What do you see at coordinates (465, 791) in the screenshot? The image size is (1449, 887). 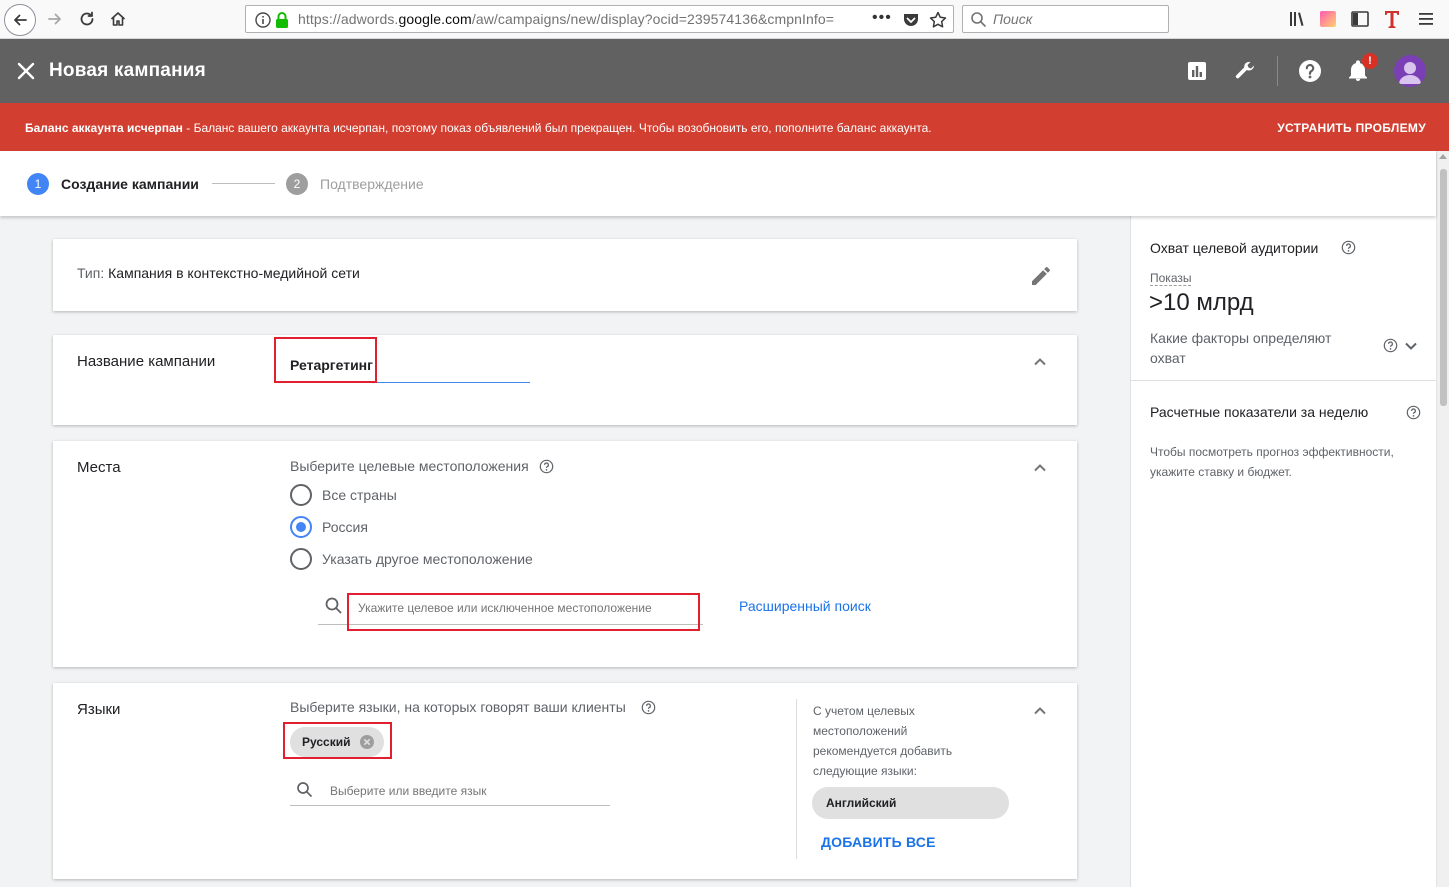 I see `language-search-input` at bounding box center [465, 791].